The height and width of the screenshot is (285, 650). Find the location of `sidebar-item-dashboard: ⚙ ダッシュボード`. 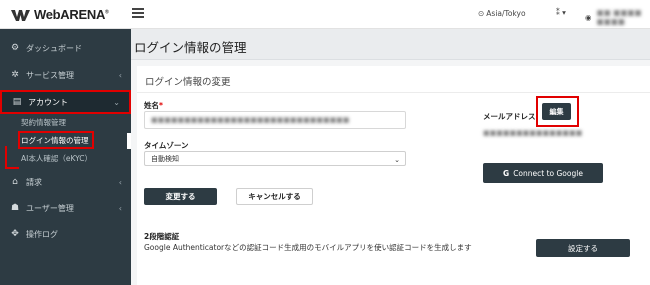

sidebar-item-dashboard: ⚙ ダッシュボード is located at coordinates (65, 48).